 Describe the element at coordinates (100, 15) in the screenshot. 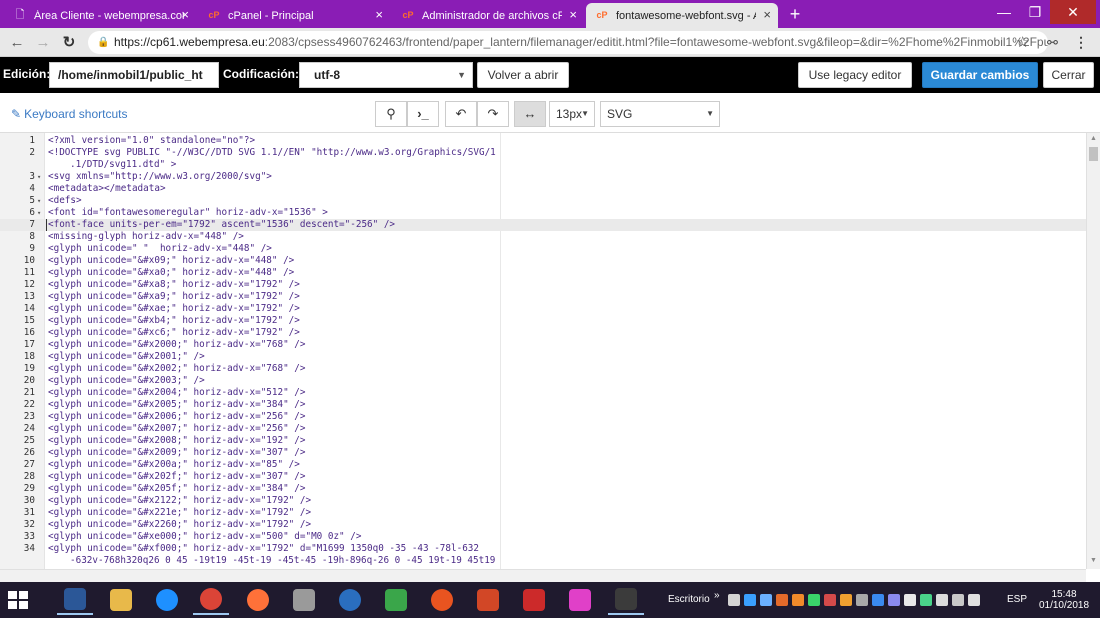

I see `tab-area-cliente: 🗋 Área Cliente - webempresa.com ×` at that location.